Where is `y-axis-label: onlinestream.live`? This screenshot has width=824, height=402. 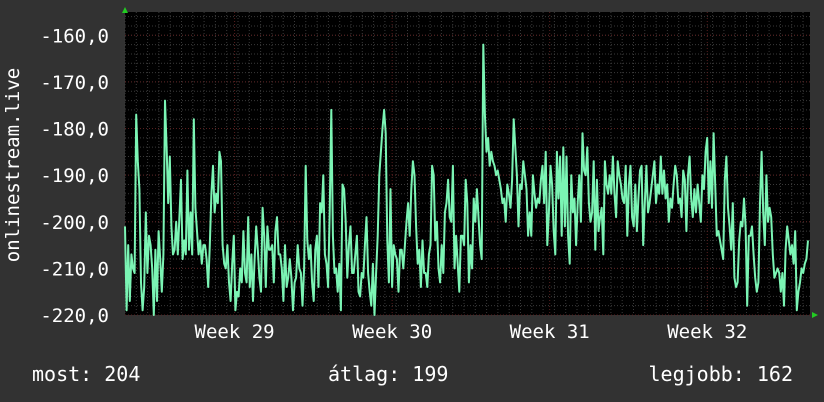
y-axis-label: onlinestream.live is located at coordinates (13, 165).